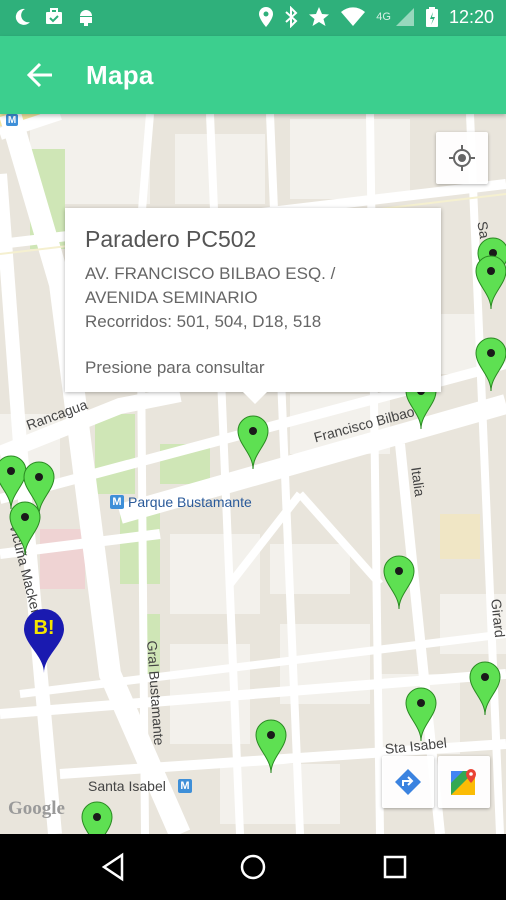 The image size is (506, 900). I want to click on status-left-icons, so click(54, 17).